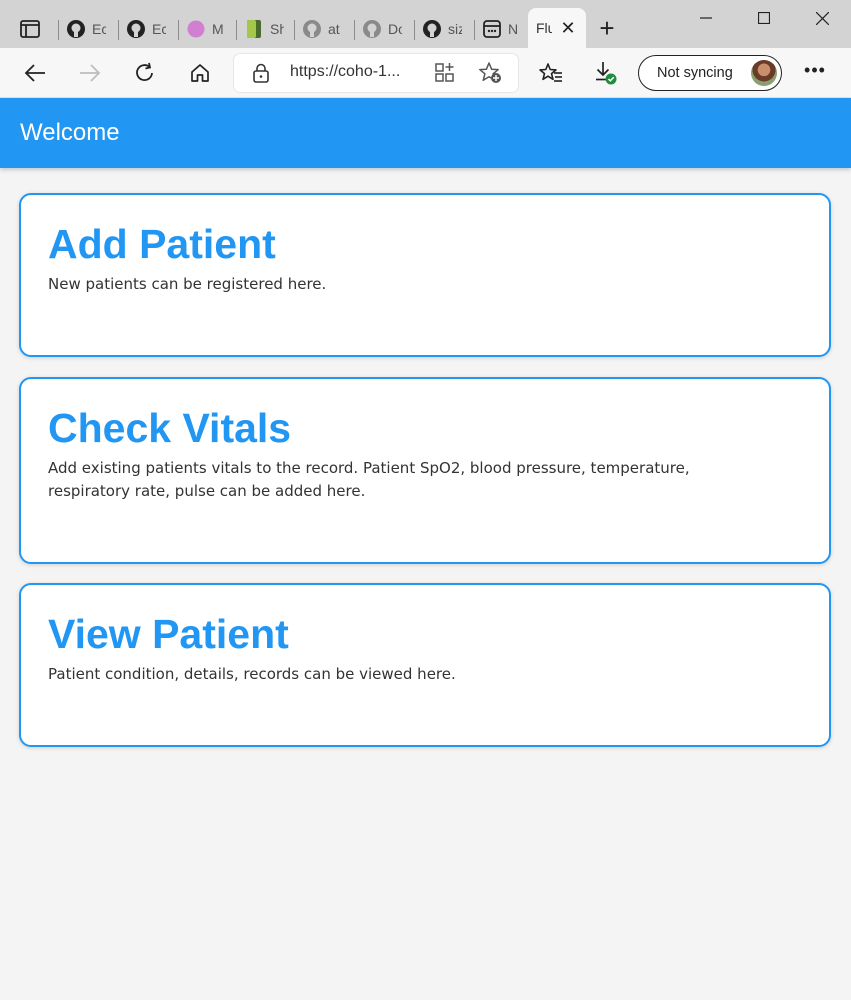  I want to click on download-icon, so click(606, 73).